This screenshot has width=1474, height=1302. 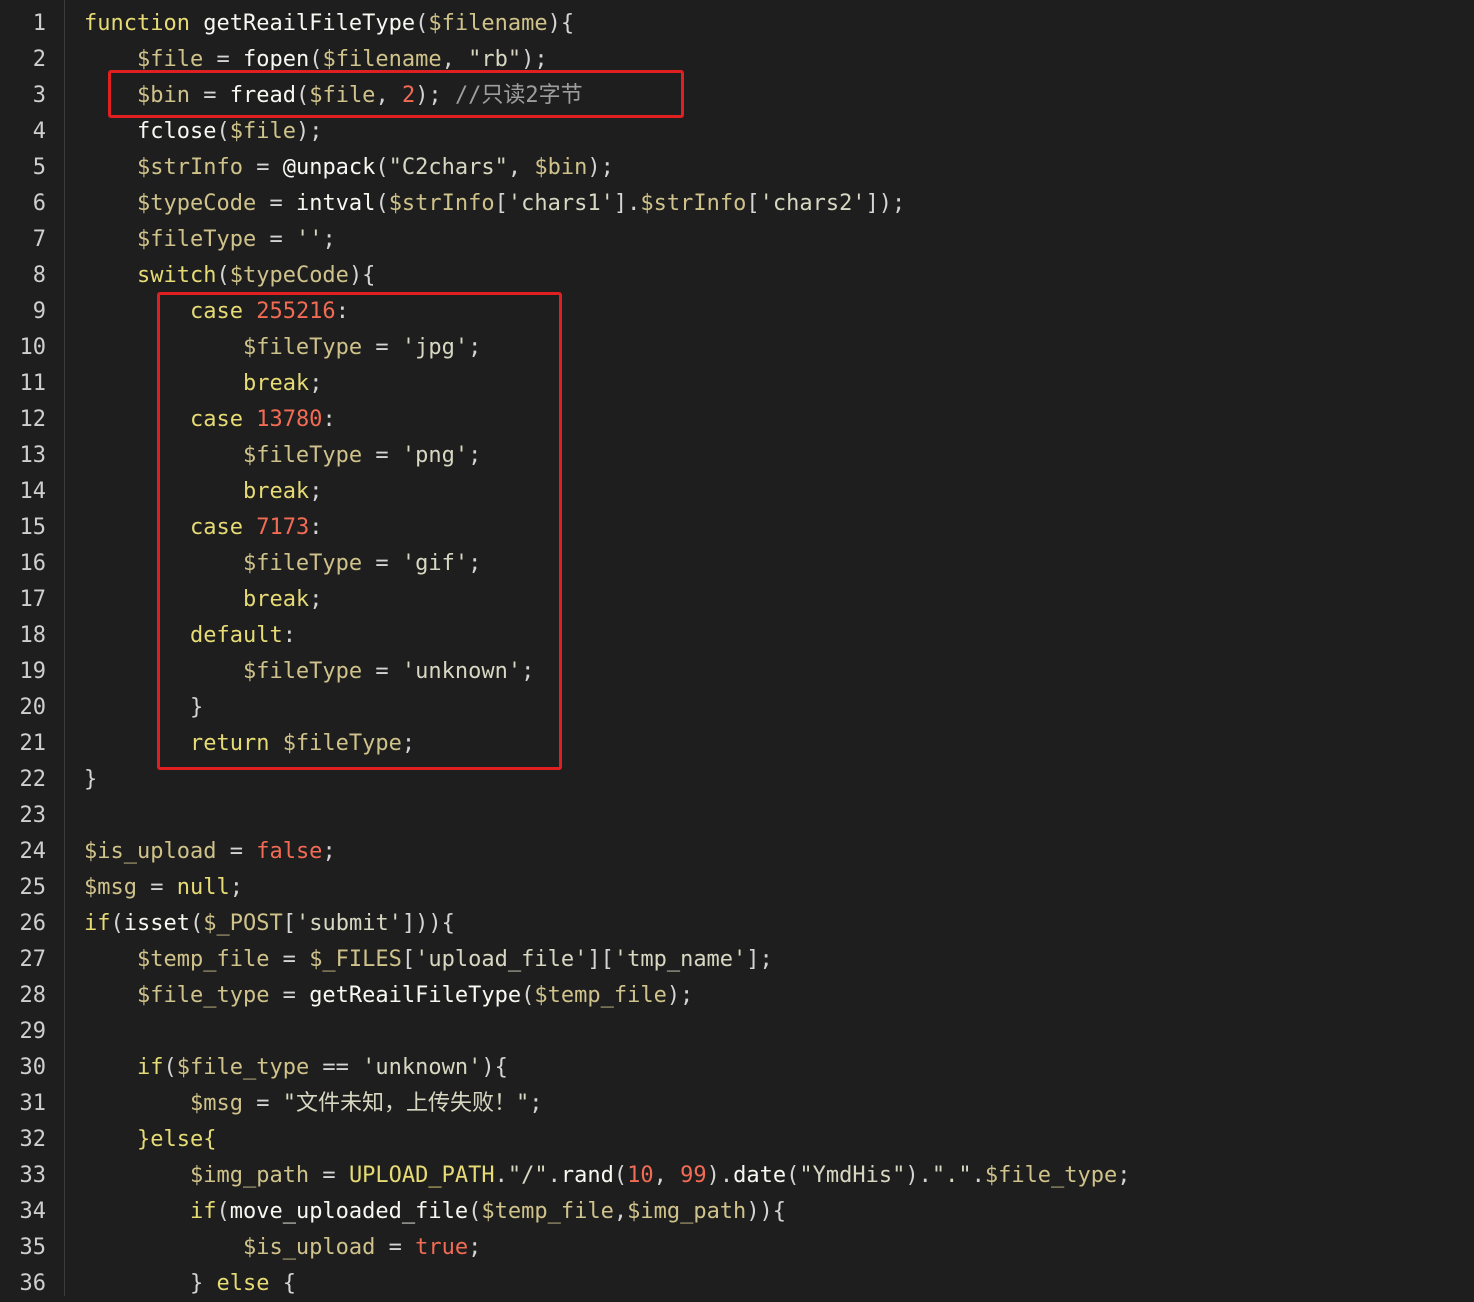 I want to click on code-token: intval, so click(x=335, y=203).